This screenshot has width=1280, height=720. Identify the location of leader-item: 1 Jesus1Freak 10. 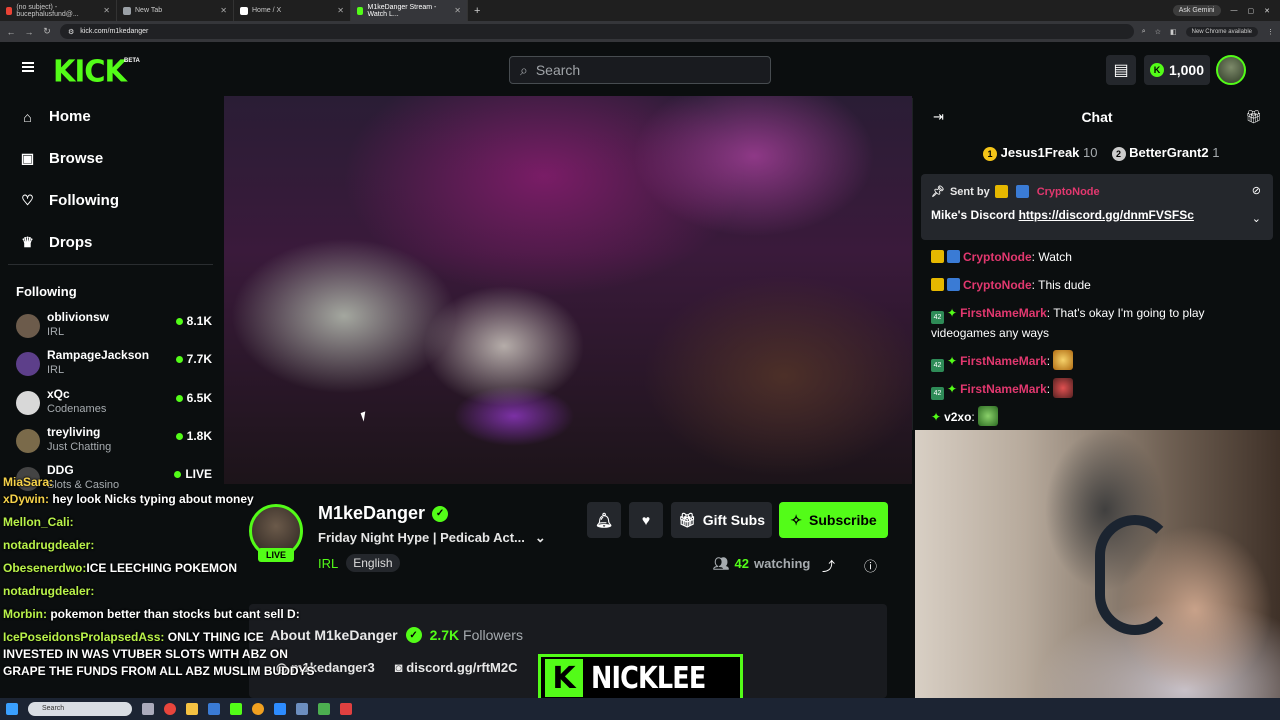
(1040, 153).